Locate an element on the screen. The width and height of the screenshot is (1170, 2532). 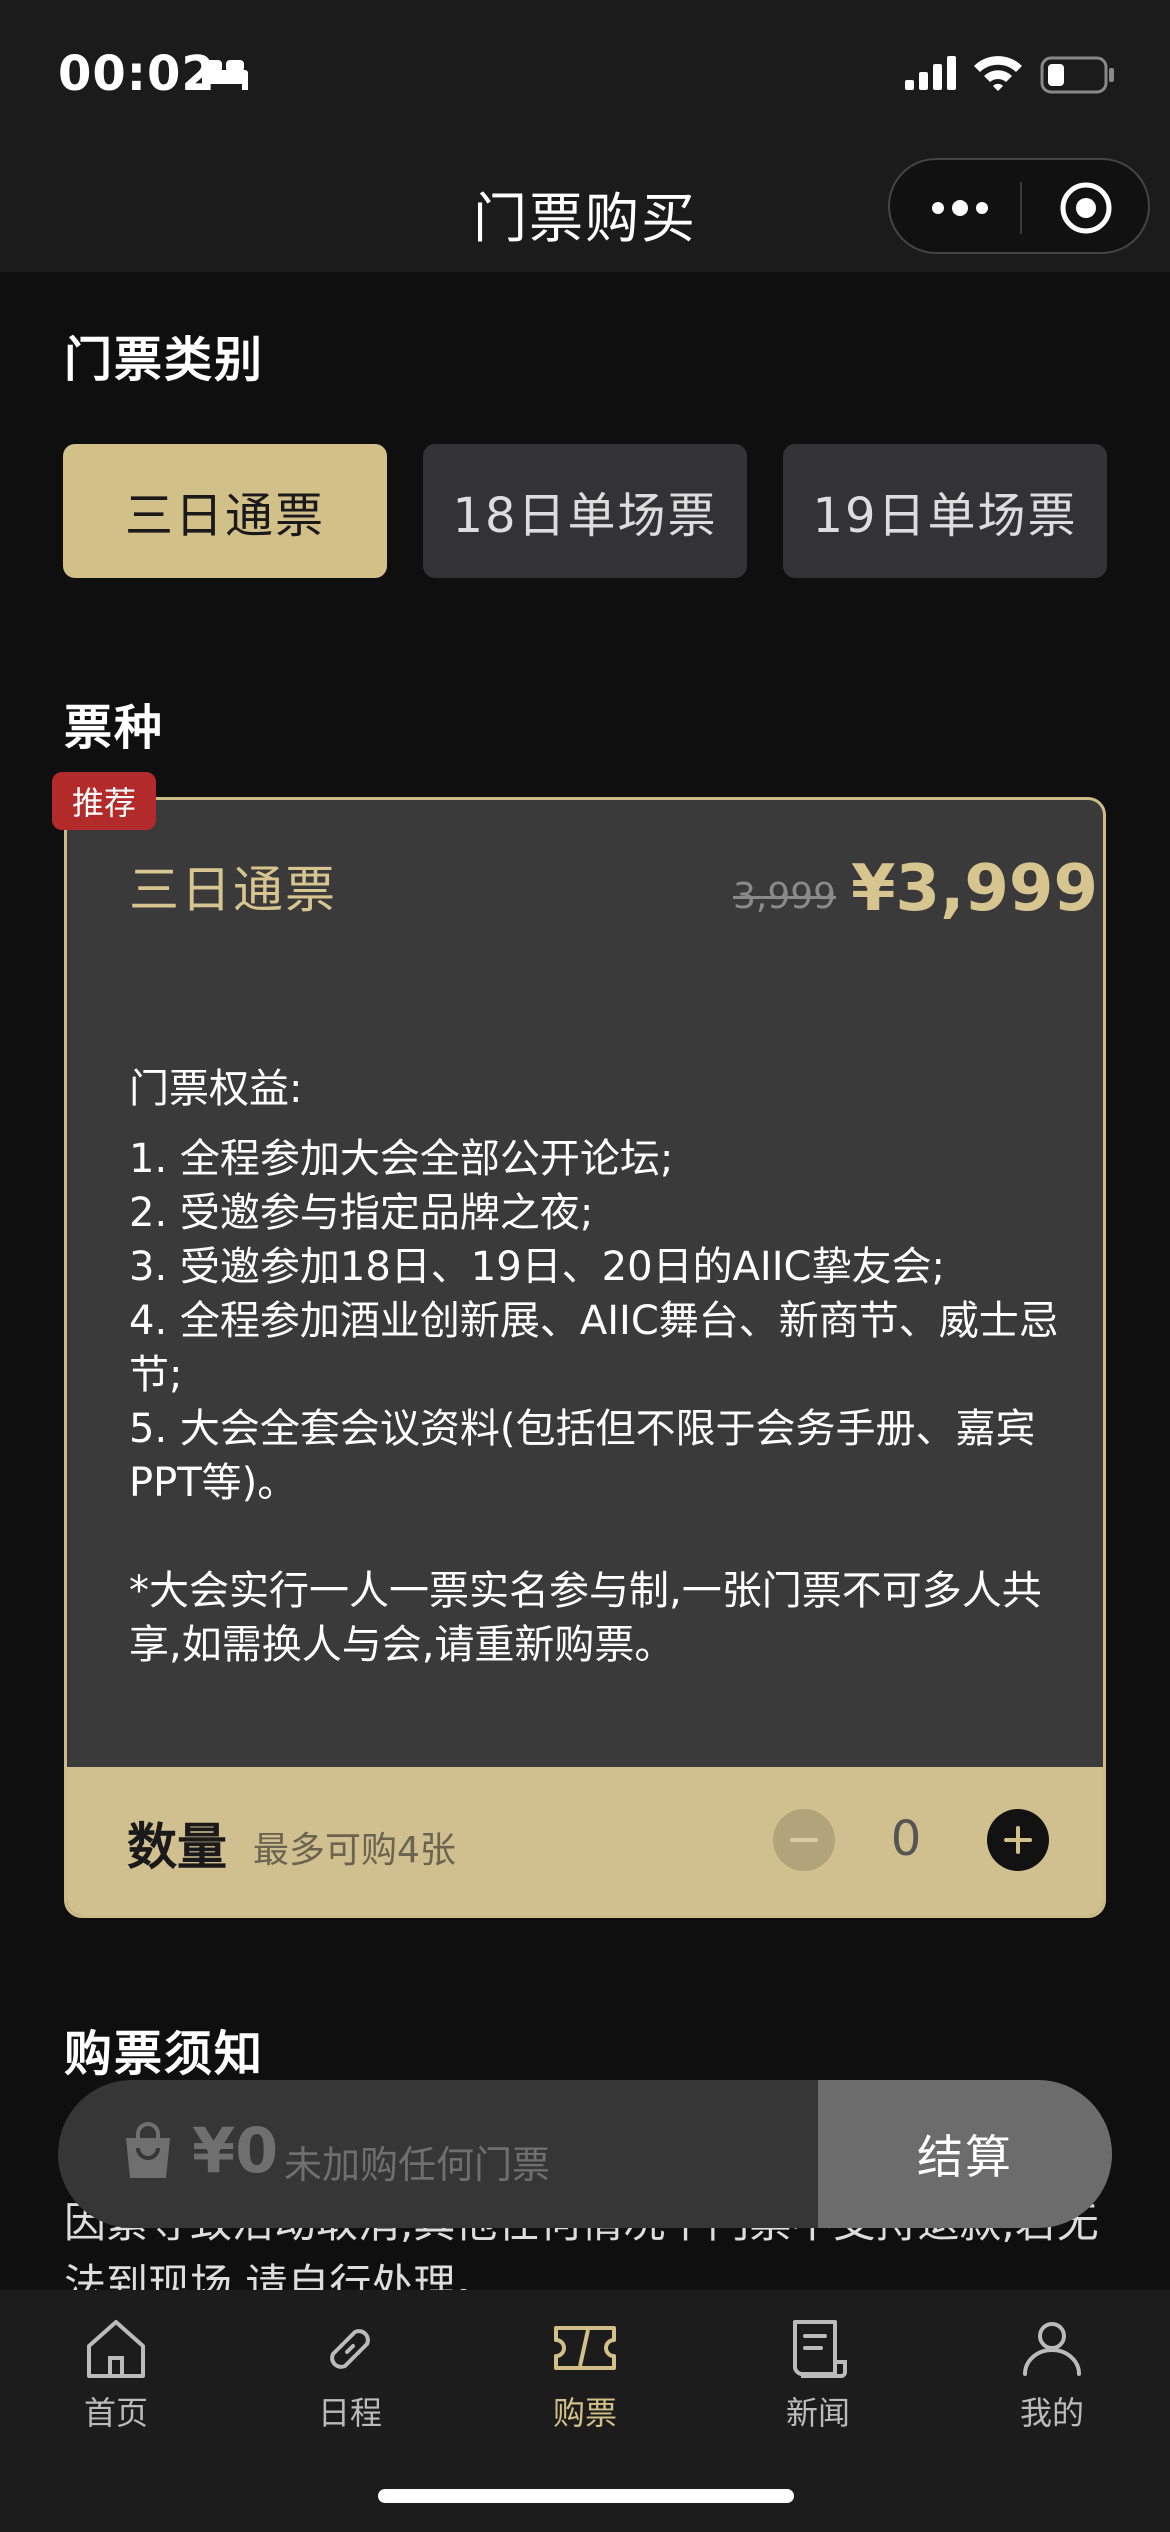
benefit-item: 4. 全程参加酒业创新展、AIIC舞台、新商节、威士忌节; is located at coordinates (594, 1348).